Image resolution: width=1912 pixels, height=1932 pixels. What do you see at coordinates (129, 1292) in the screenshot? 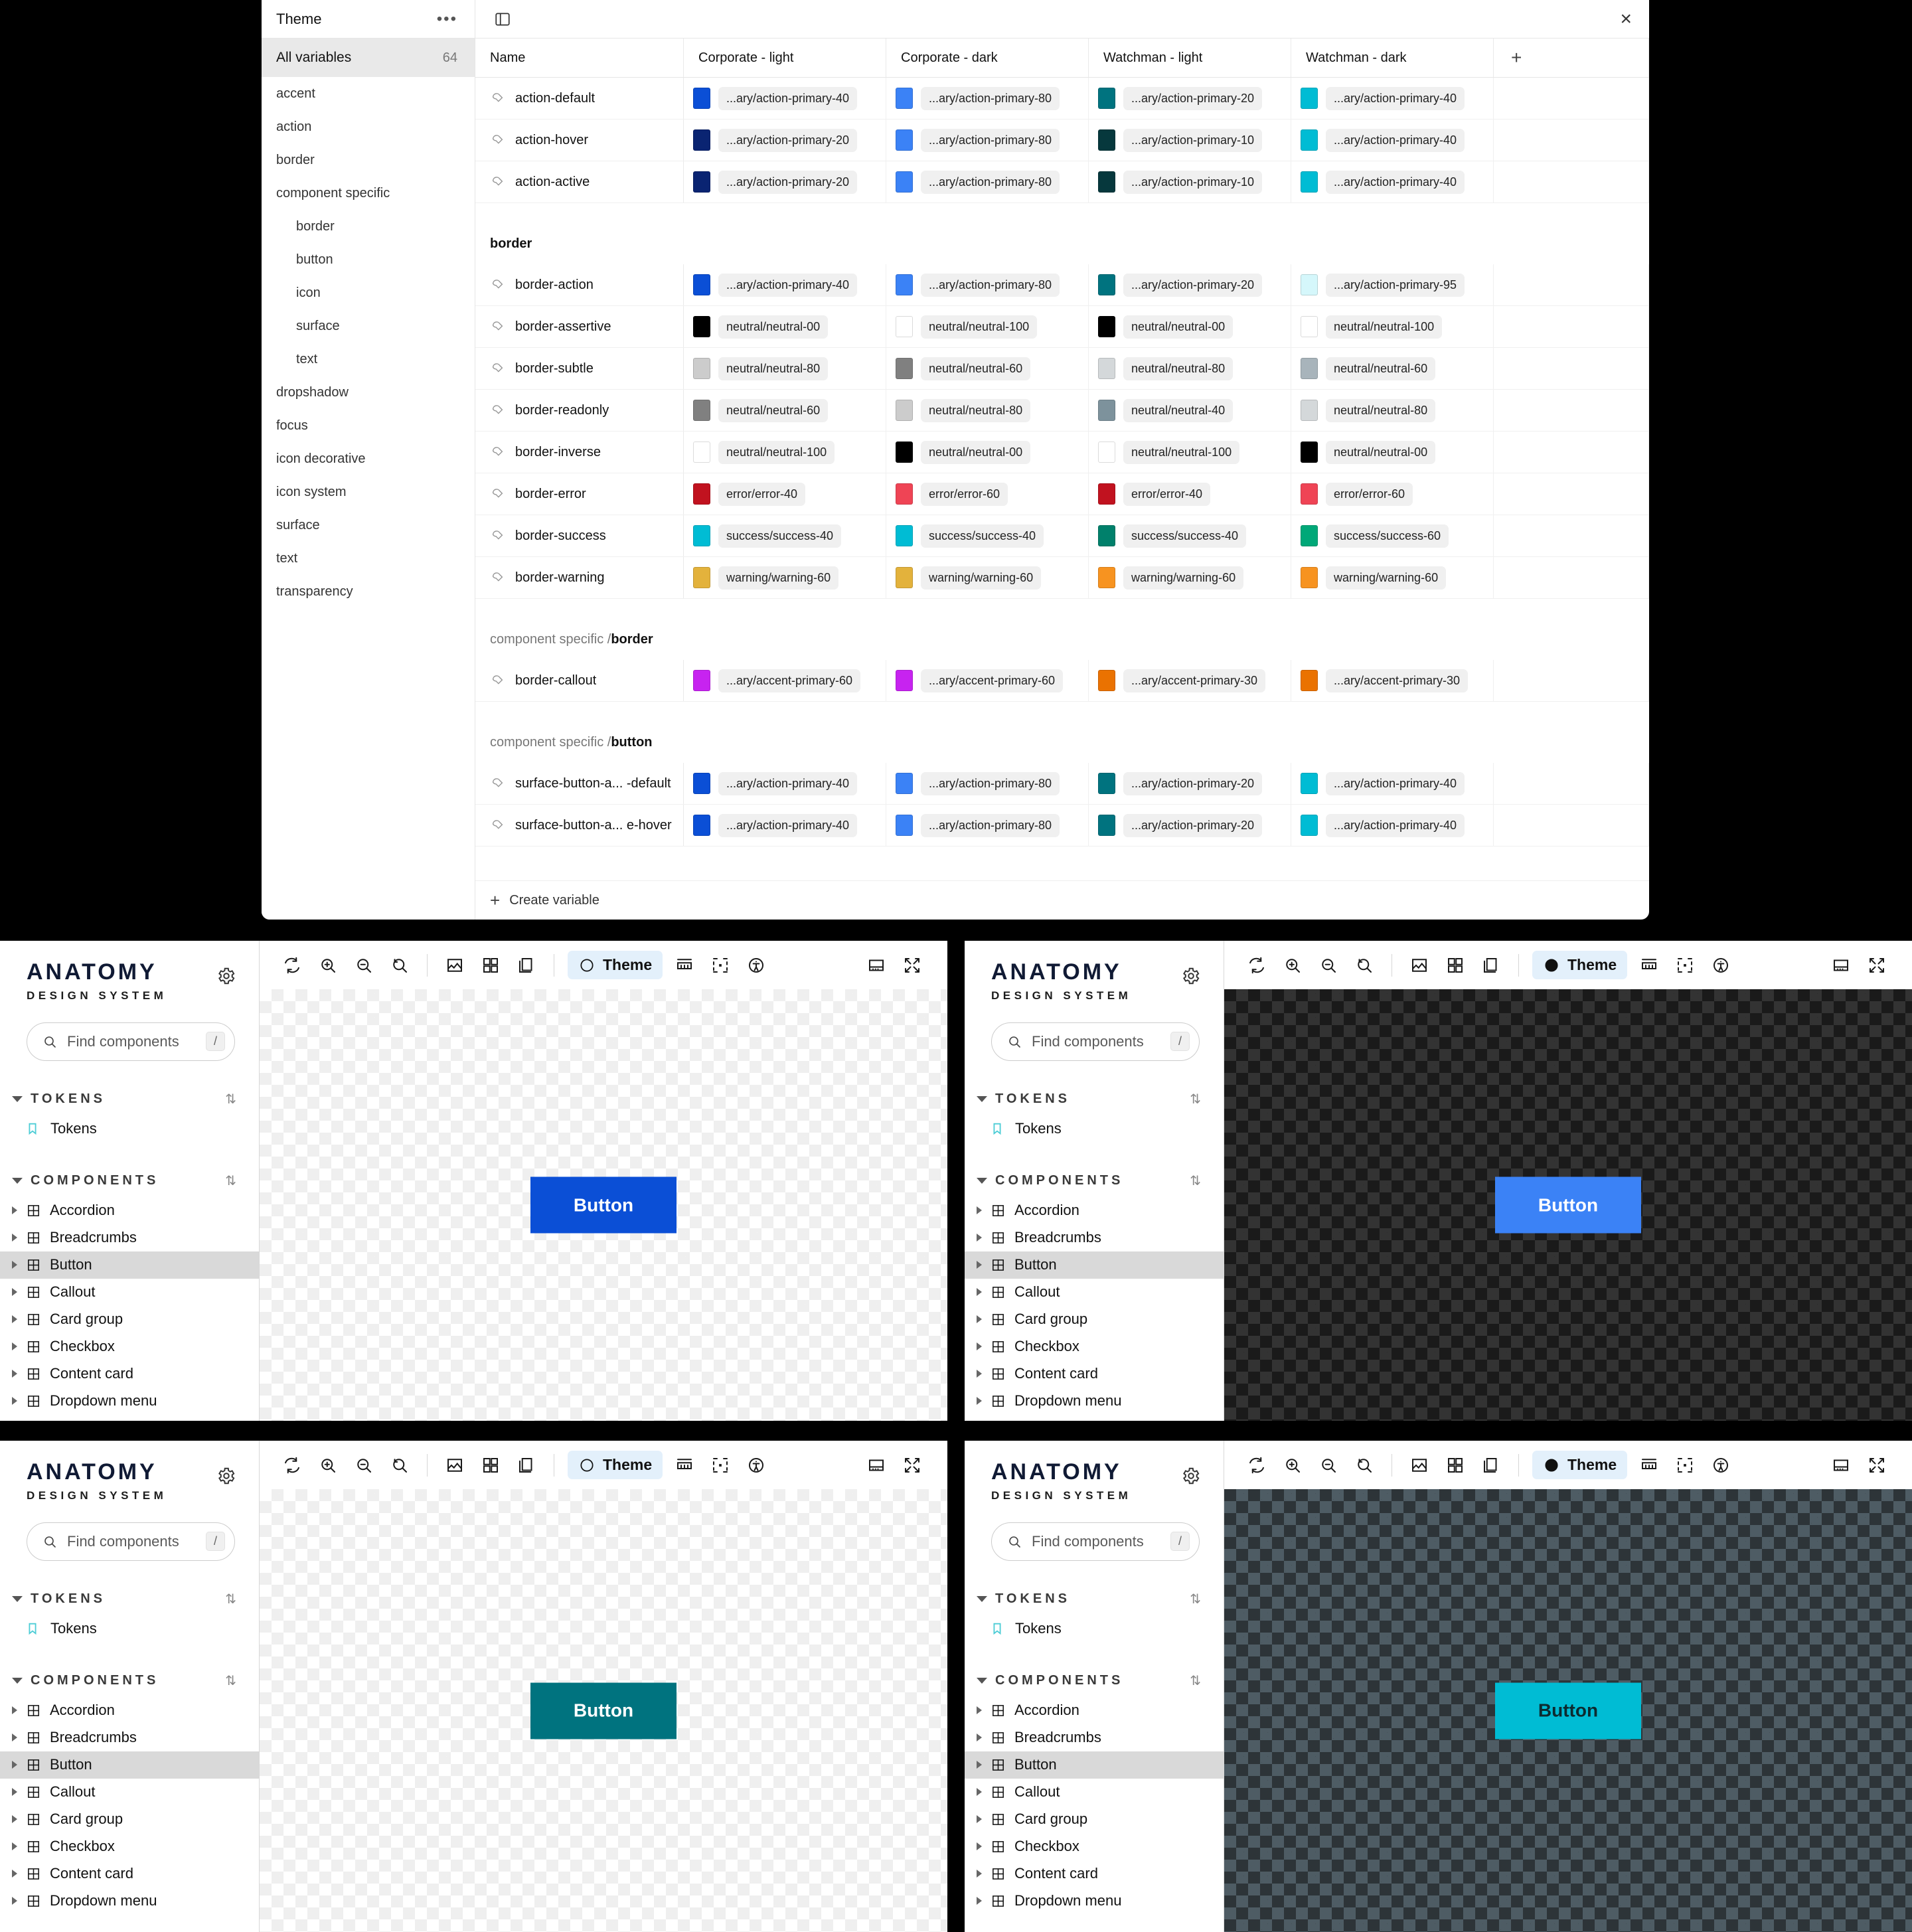
I see `sidebar-item-callout: Callout` at bounding box center [129, 1292].